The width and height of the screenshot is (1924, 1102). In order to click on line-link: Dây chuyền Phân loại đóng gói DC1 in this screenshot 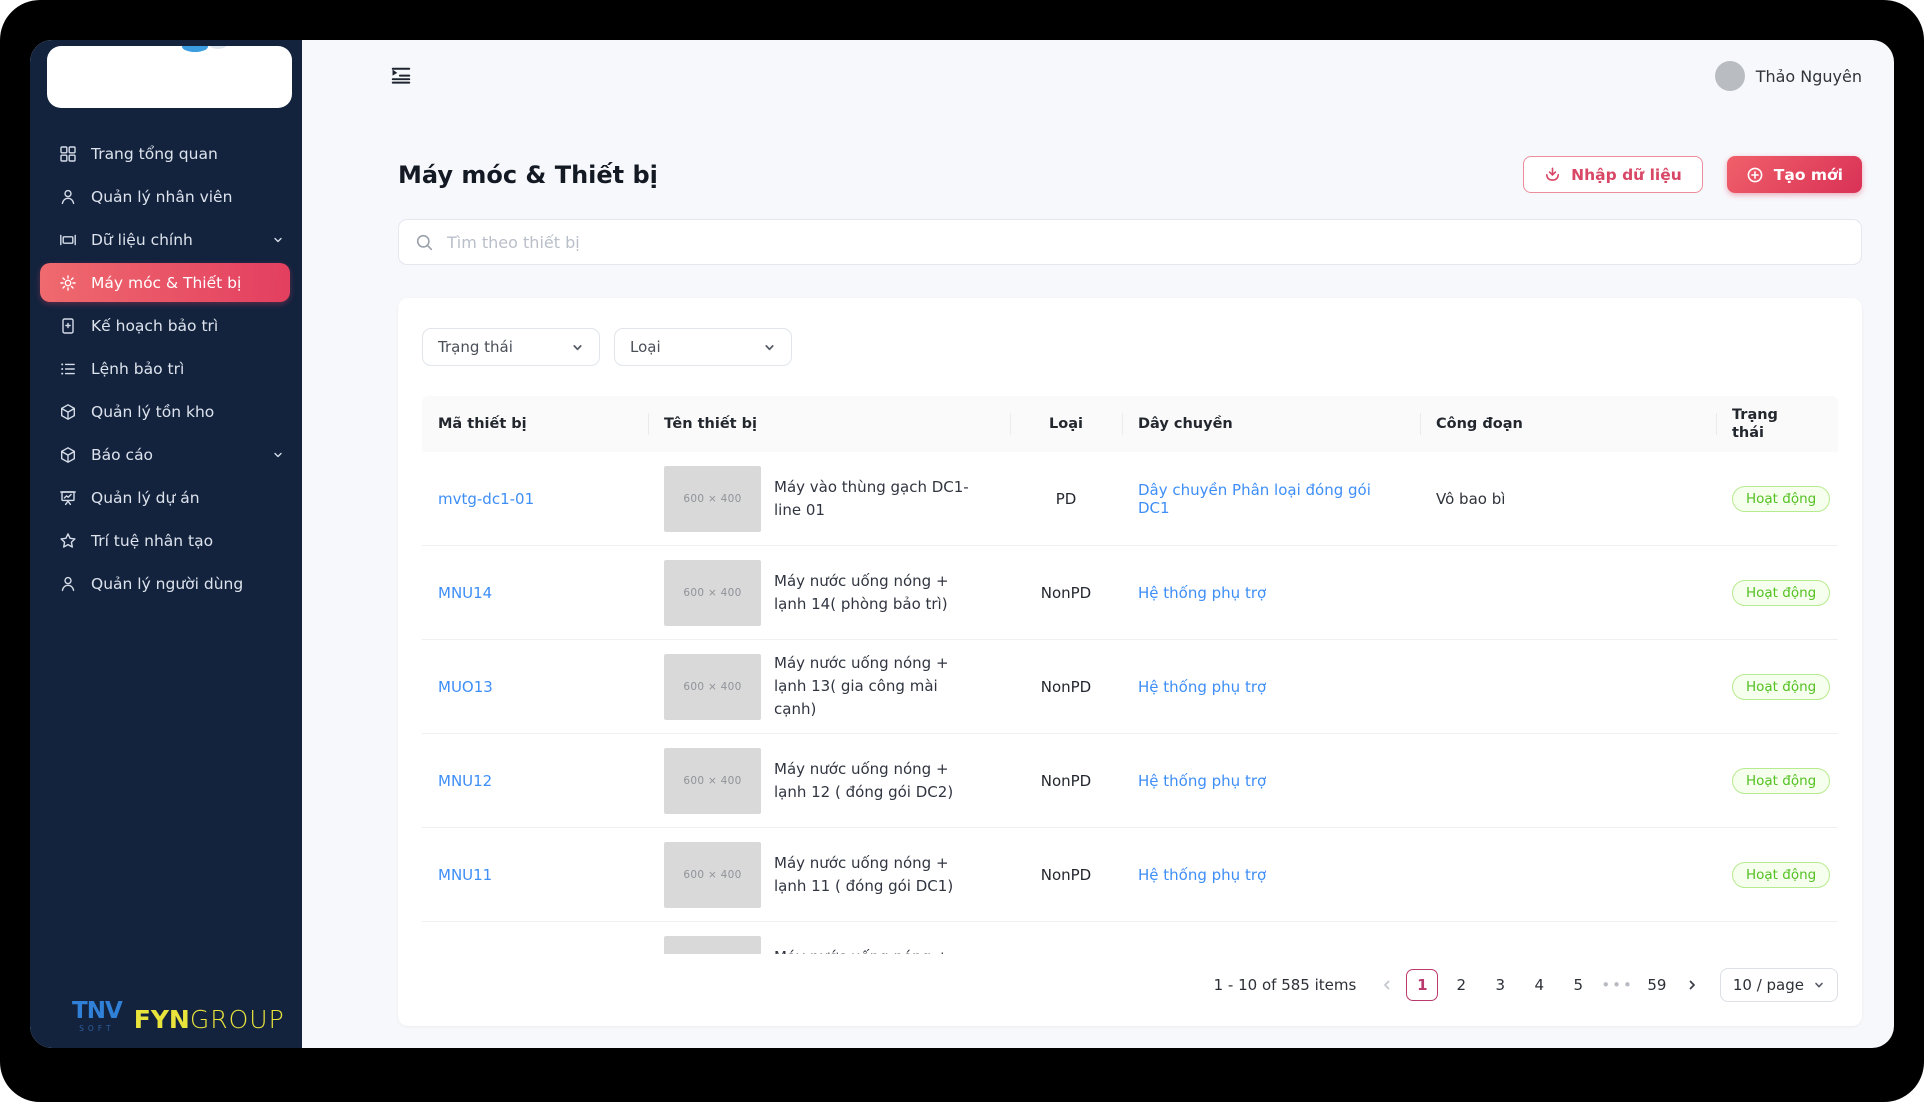, I will do `click(1254, 499)`.